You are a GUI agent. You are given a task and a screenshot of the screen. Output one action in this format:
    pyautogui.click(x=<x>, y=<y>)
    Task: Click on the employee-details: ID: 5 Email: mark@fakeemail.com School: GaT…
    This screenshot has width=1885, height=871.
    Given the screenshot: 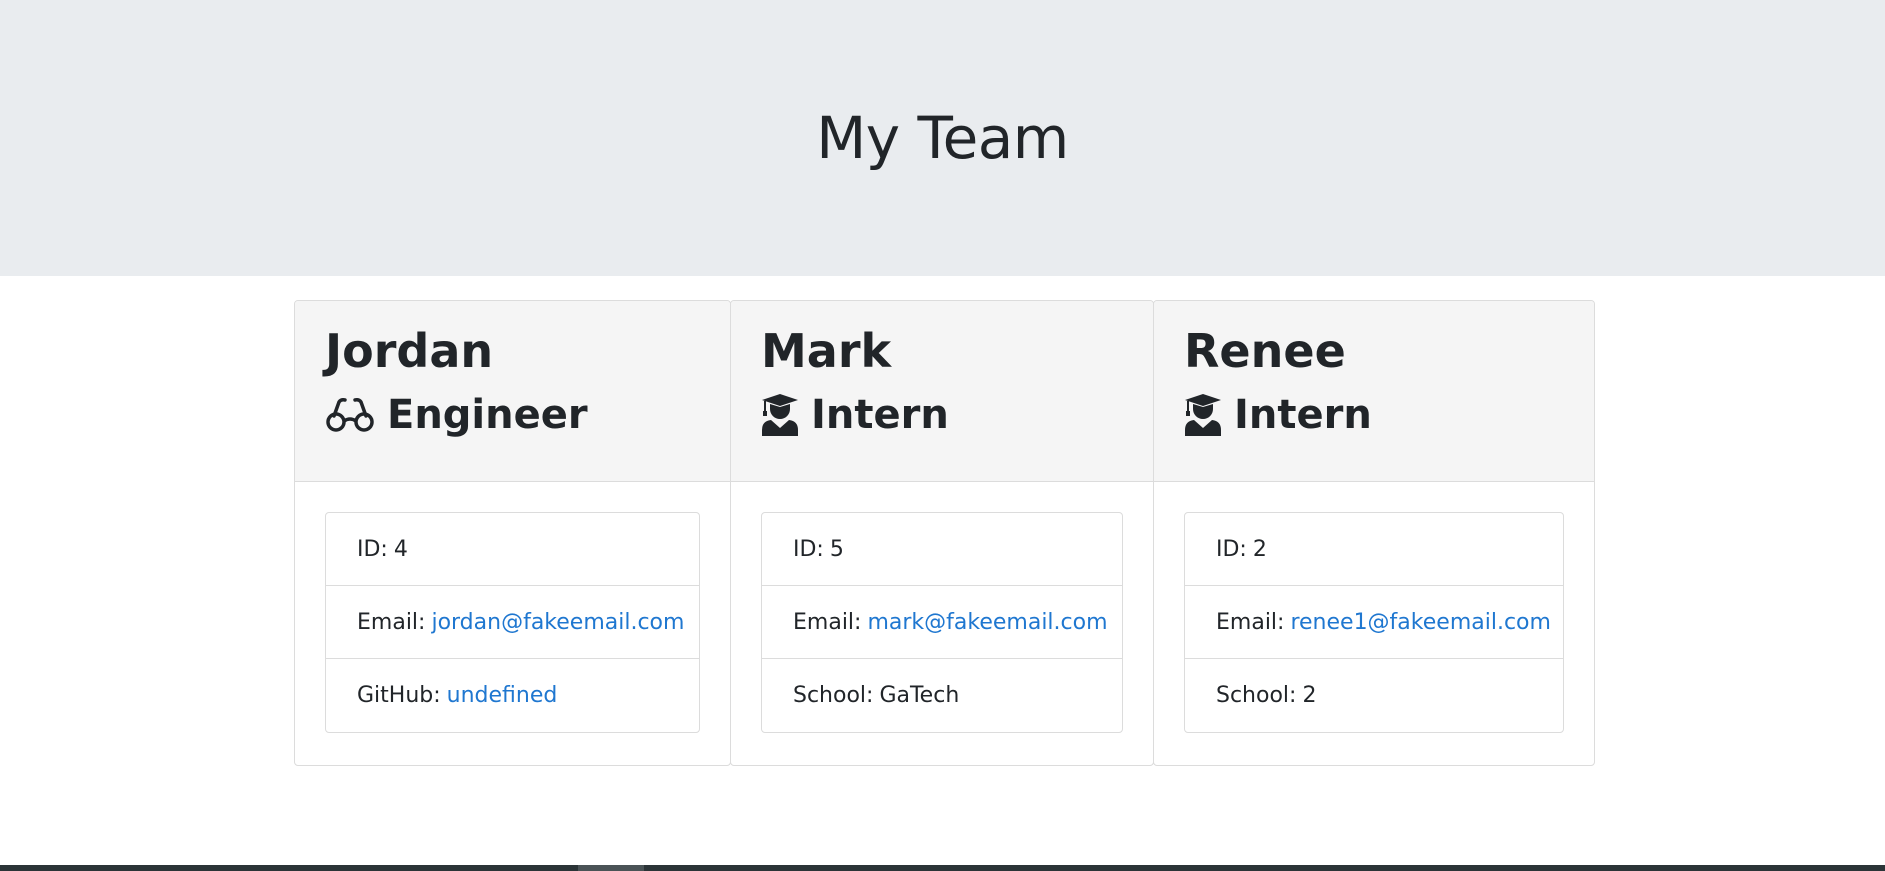 What is the action you would take?
    pyautogui.click(x=942, y=622)
    